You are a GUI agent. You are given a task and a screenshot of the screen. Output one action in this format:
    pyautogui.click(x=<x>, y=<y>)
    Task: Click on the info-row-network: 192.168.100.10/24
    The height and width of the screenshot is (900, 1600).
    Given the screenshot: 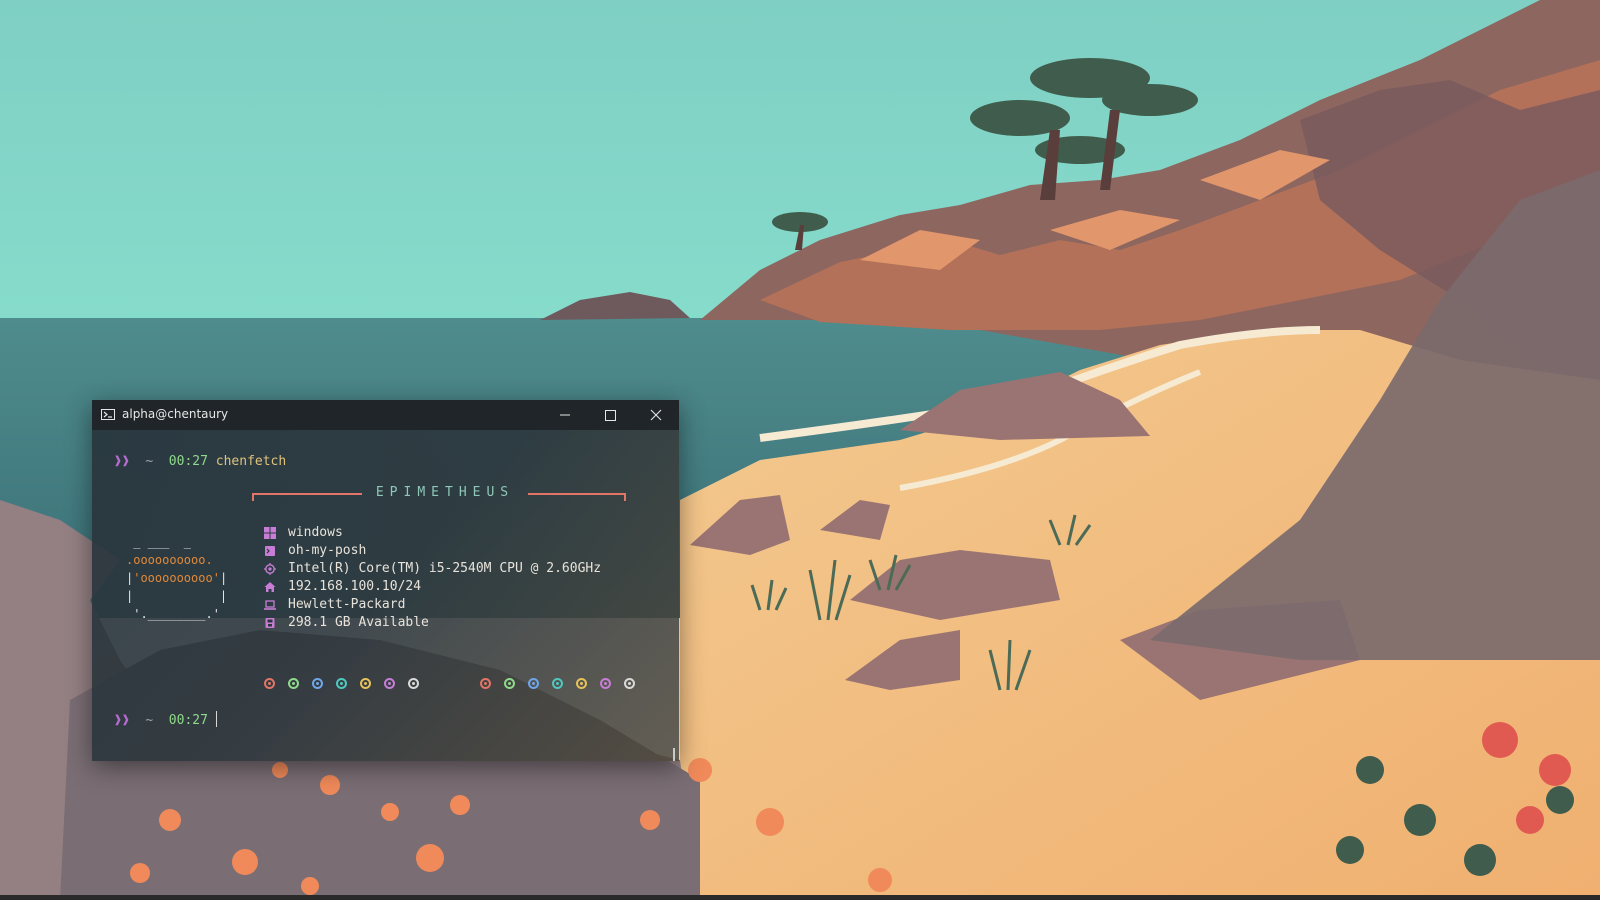 What is the action you would take?
    pyautogui.click(x=464, y=587)
    